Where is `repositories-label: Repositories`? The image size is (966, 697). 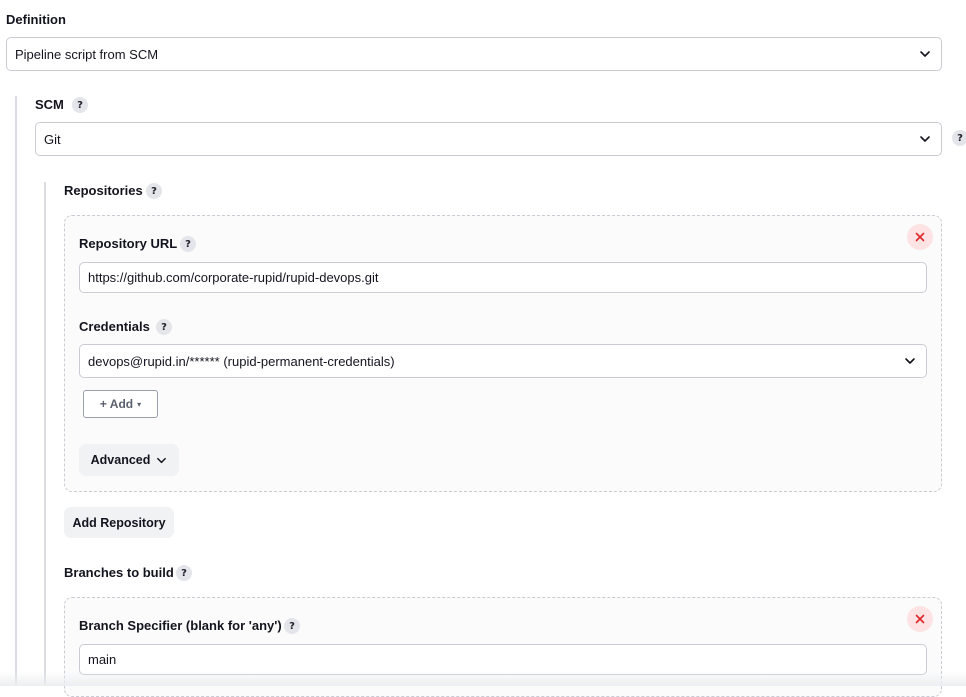
repositories-label: Repositories is located at coordinates (103, 190).